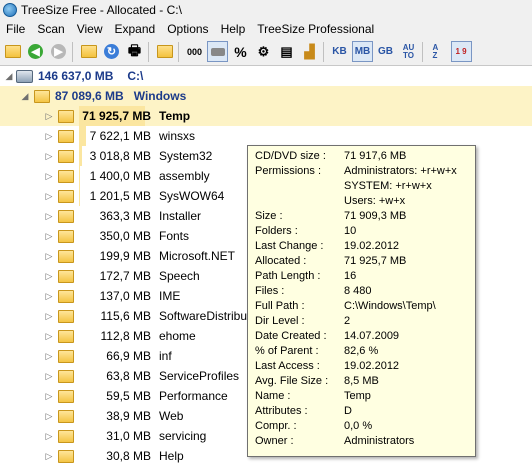 This screenshot has height=466, width=532. What do you see at coordinates (280, 321) in the screenshot?
I see `tooltip-label: Dir Level :` at bounding box center [280, 321].